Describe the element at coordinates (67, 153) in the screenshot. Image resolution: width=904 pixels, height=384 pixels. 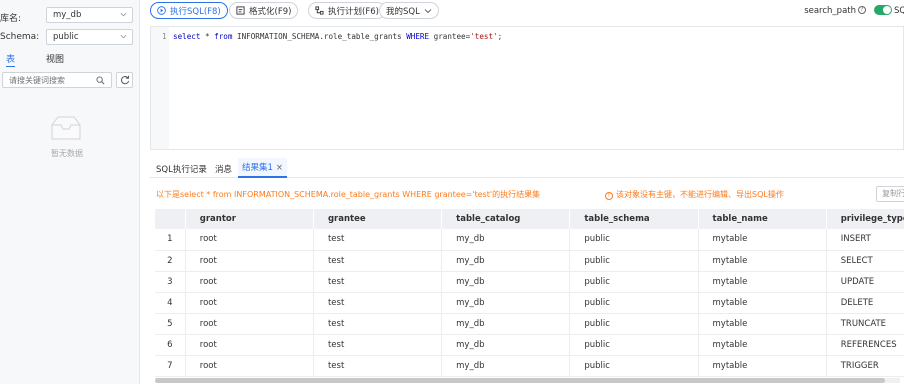
I see `empty-state-text: 暂无数据` at that location.